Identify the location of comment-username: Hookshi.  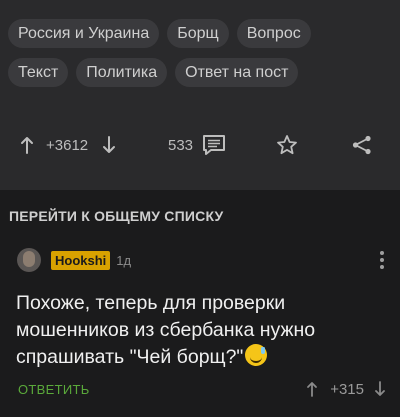
(81, 260).